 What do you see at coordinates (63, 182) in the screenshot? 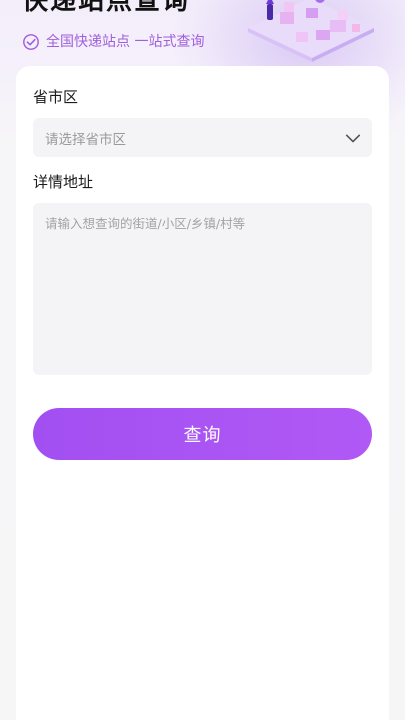
I see `address-label: 详情地址` at bounding box center [63, 182].